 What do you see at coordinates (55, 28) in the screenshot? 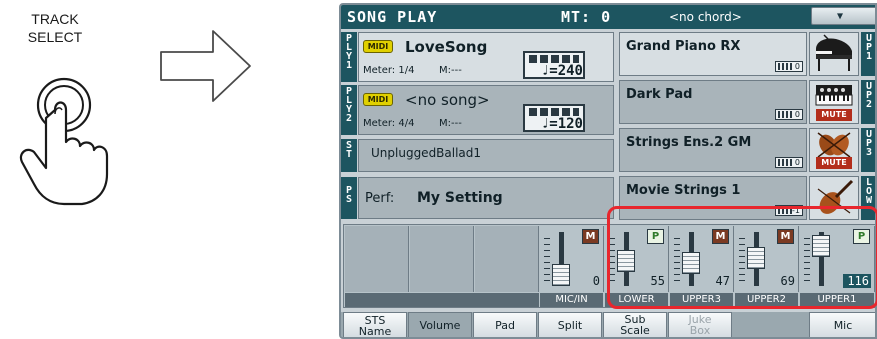
I see `track-select-caption: TRACK SELECT` at bounding box center [55, 28].